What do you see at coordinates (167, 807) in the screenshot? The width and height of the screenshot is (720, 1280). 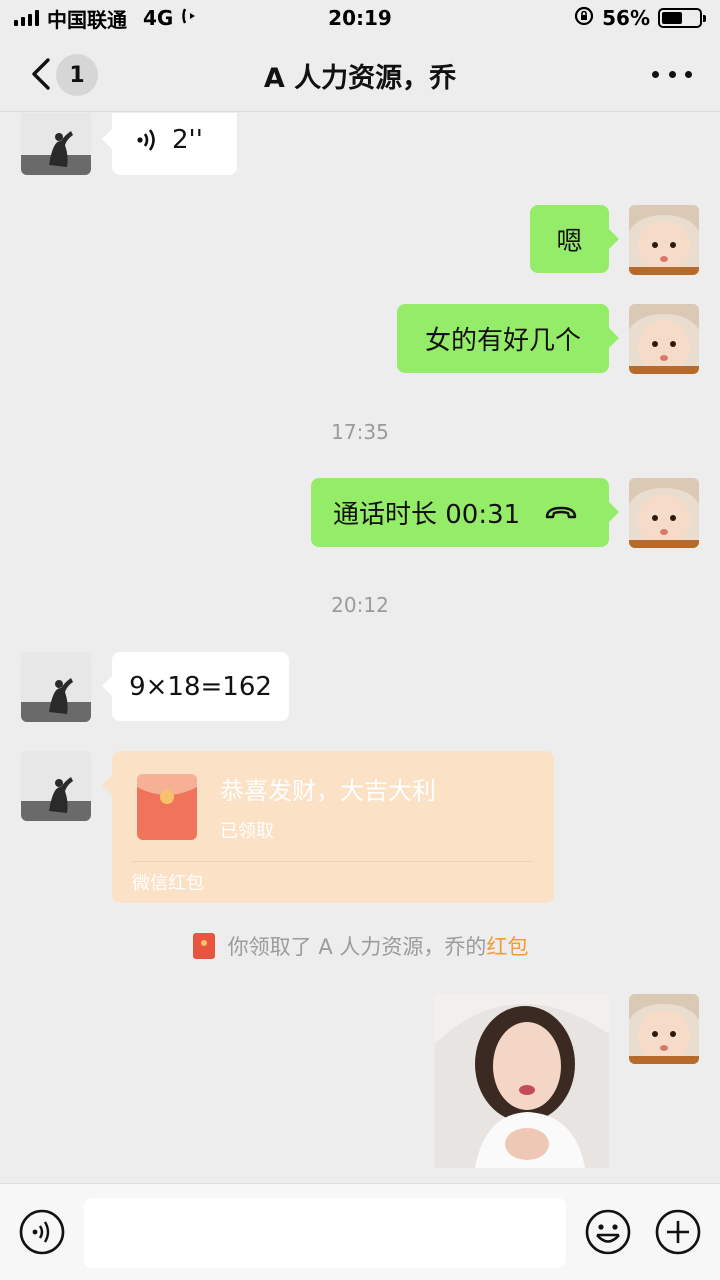 I see `red-packet-icon` at bounding box center [167, 807].